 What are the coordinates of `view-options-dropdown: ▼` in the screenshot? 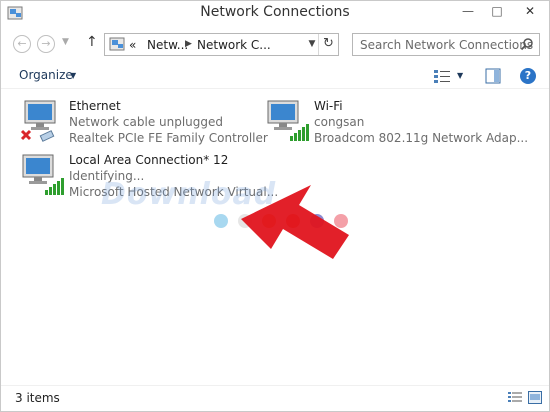 It's located at (460, 75).